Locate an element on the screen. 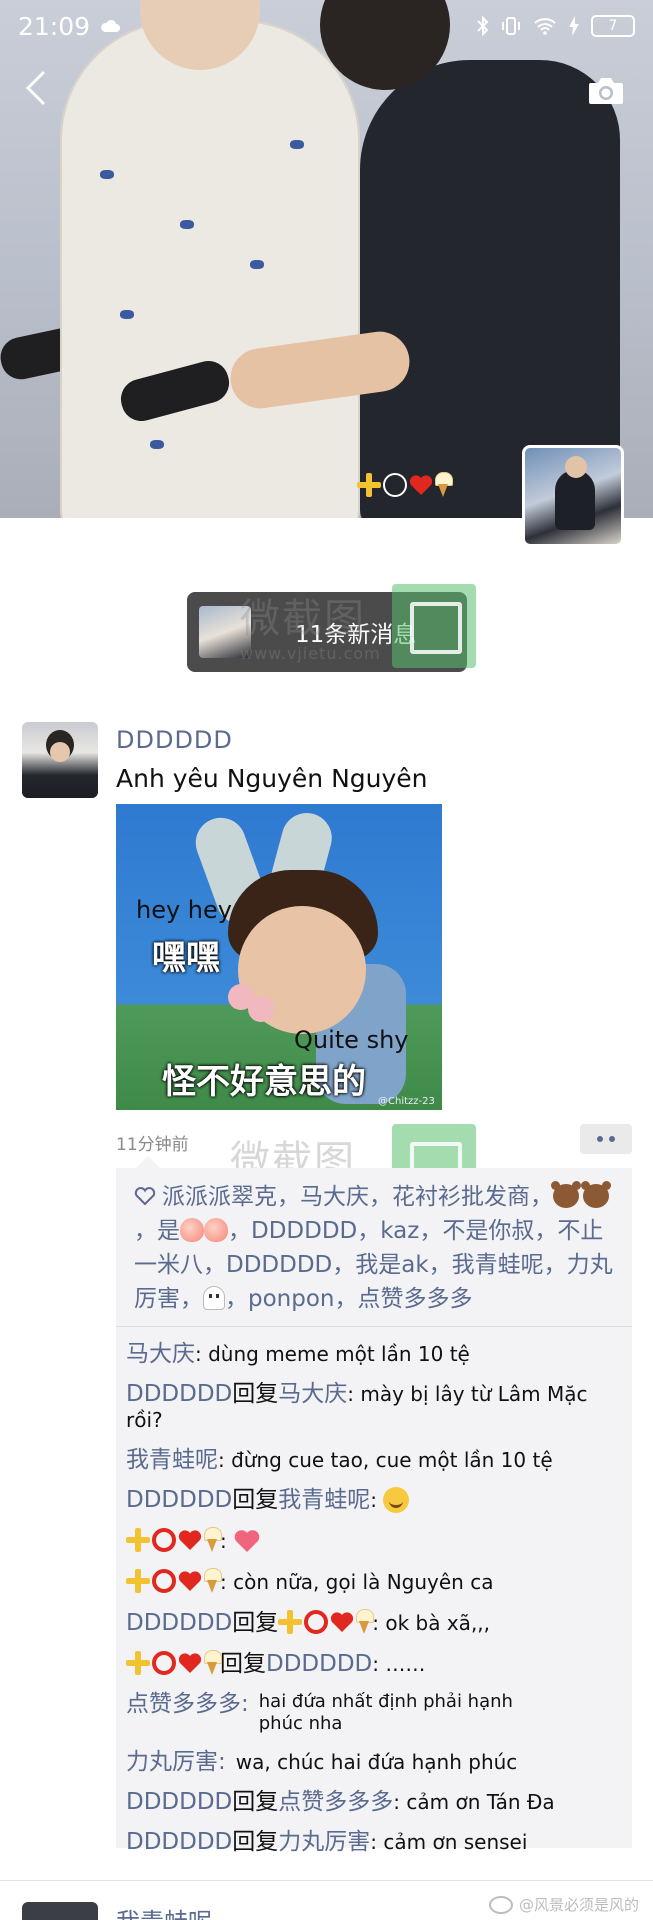 The image size is (653, 1920). comment-reply-target: 马大庆 is located at coordinates (312, 1394).